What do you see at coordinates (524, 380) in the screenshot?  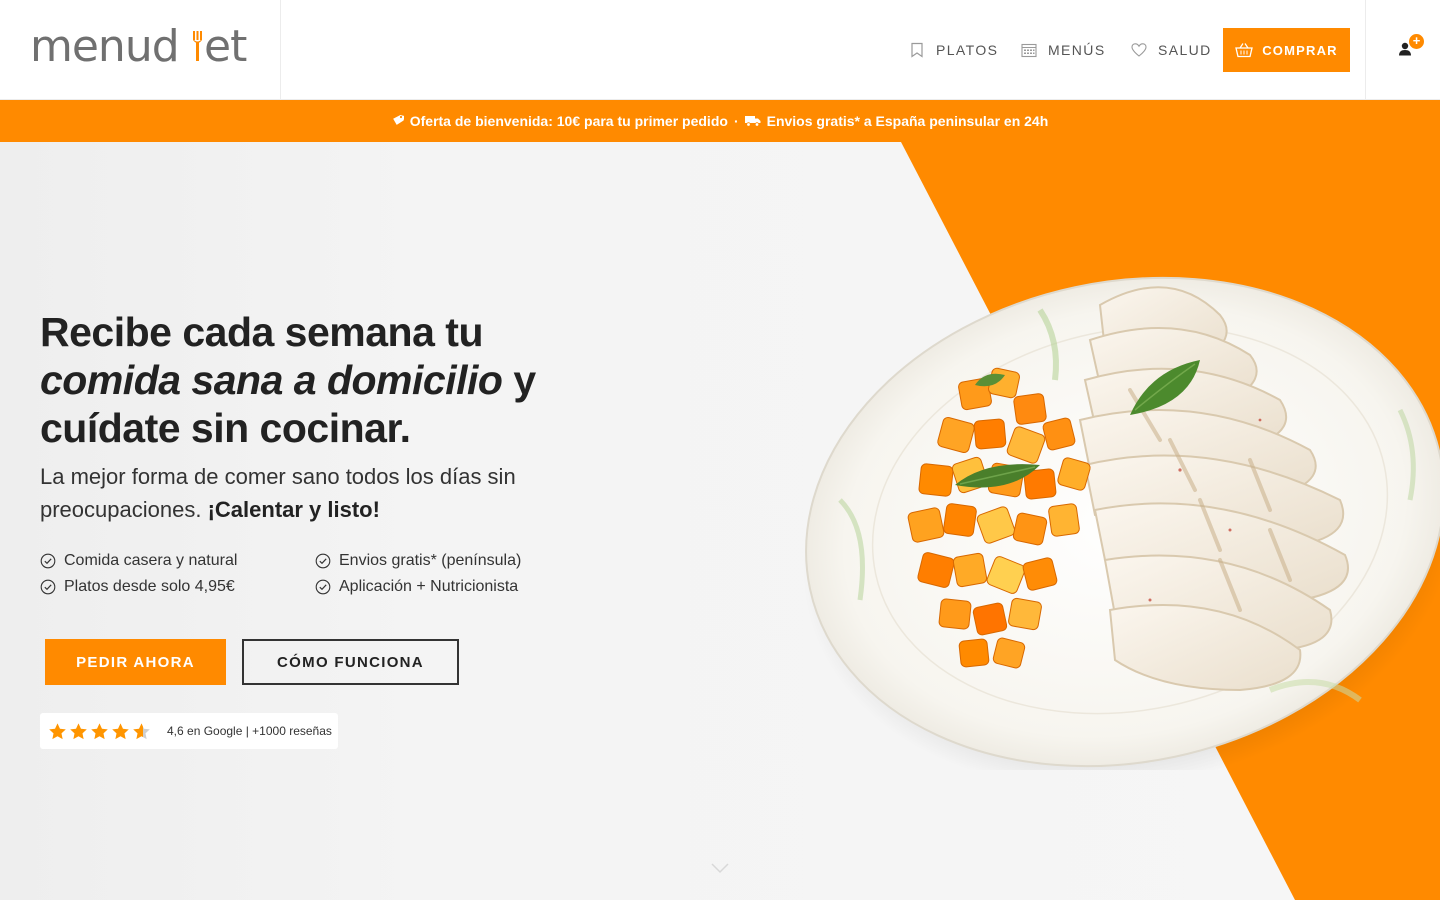 I see `hero-title-connector: y` at bounding box center [524, 380].